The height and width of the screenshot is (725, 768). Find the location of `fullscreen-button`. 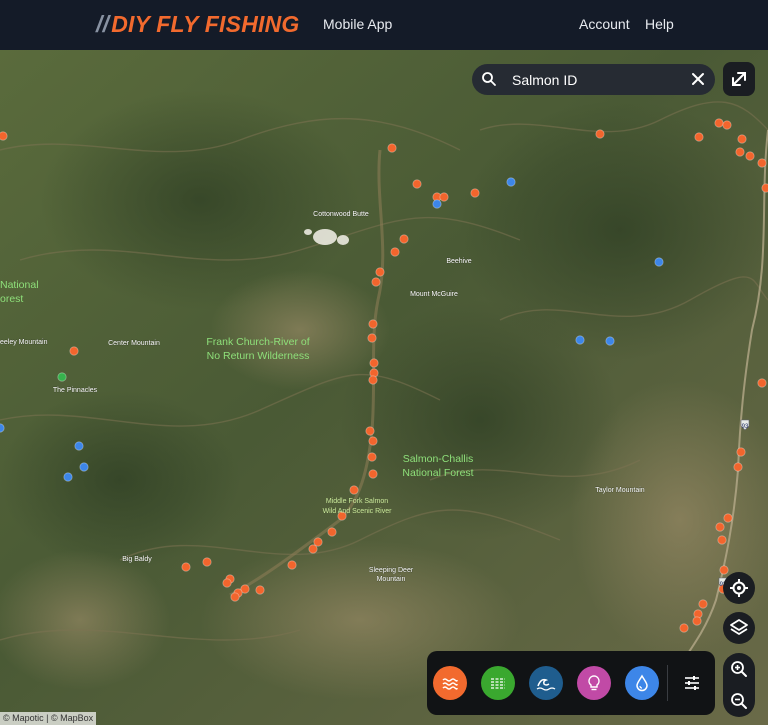

fullscreen-button is located at coordinates (739, 79).